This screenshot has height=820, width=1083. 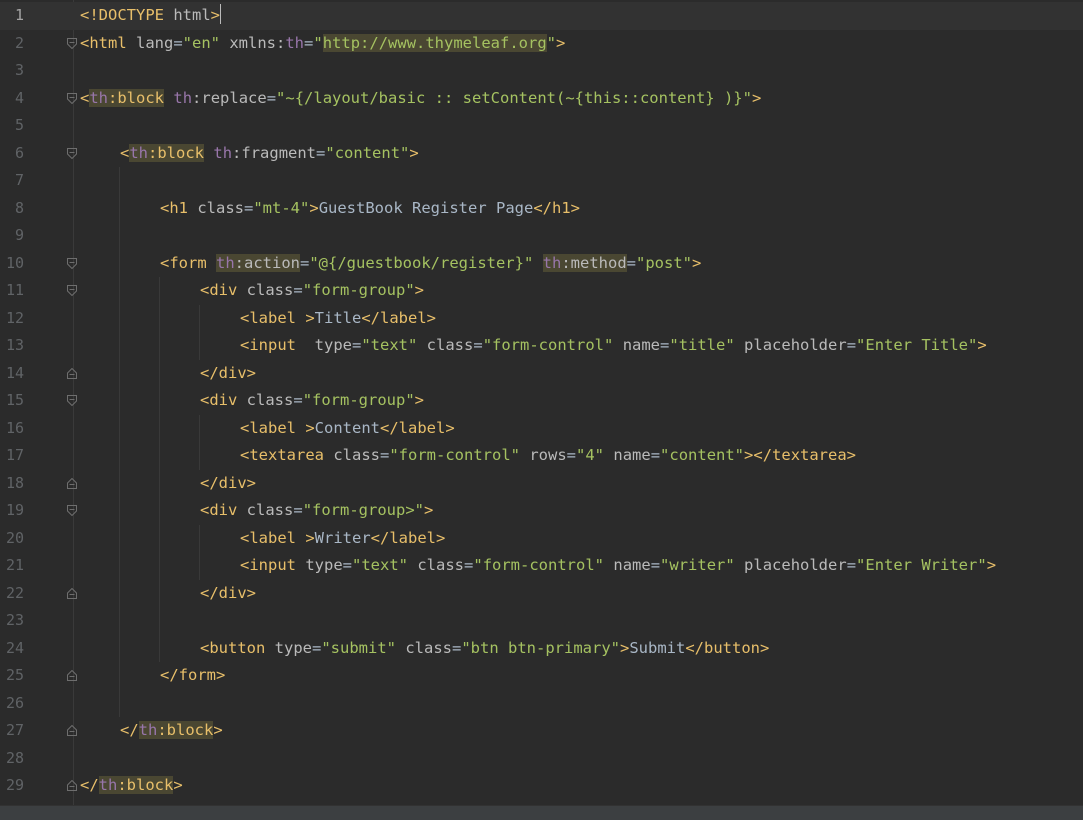 I want to click on line-number: 28, so click(x=12, y=759).